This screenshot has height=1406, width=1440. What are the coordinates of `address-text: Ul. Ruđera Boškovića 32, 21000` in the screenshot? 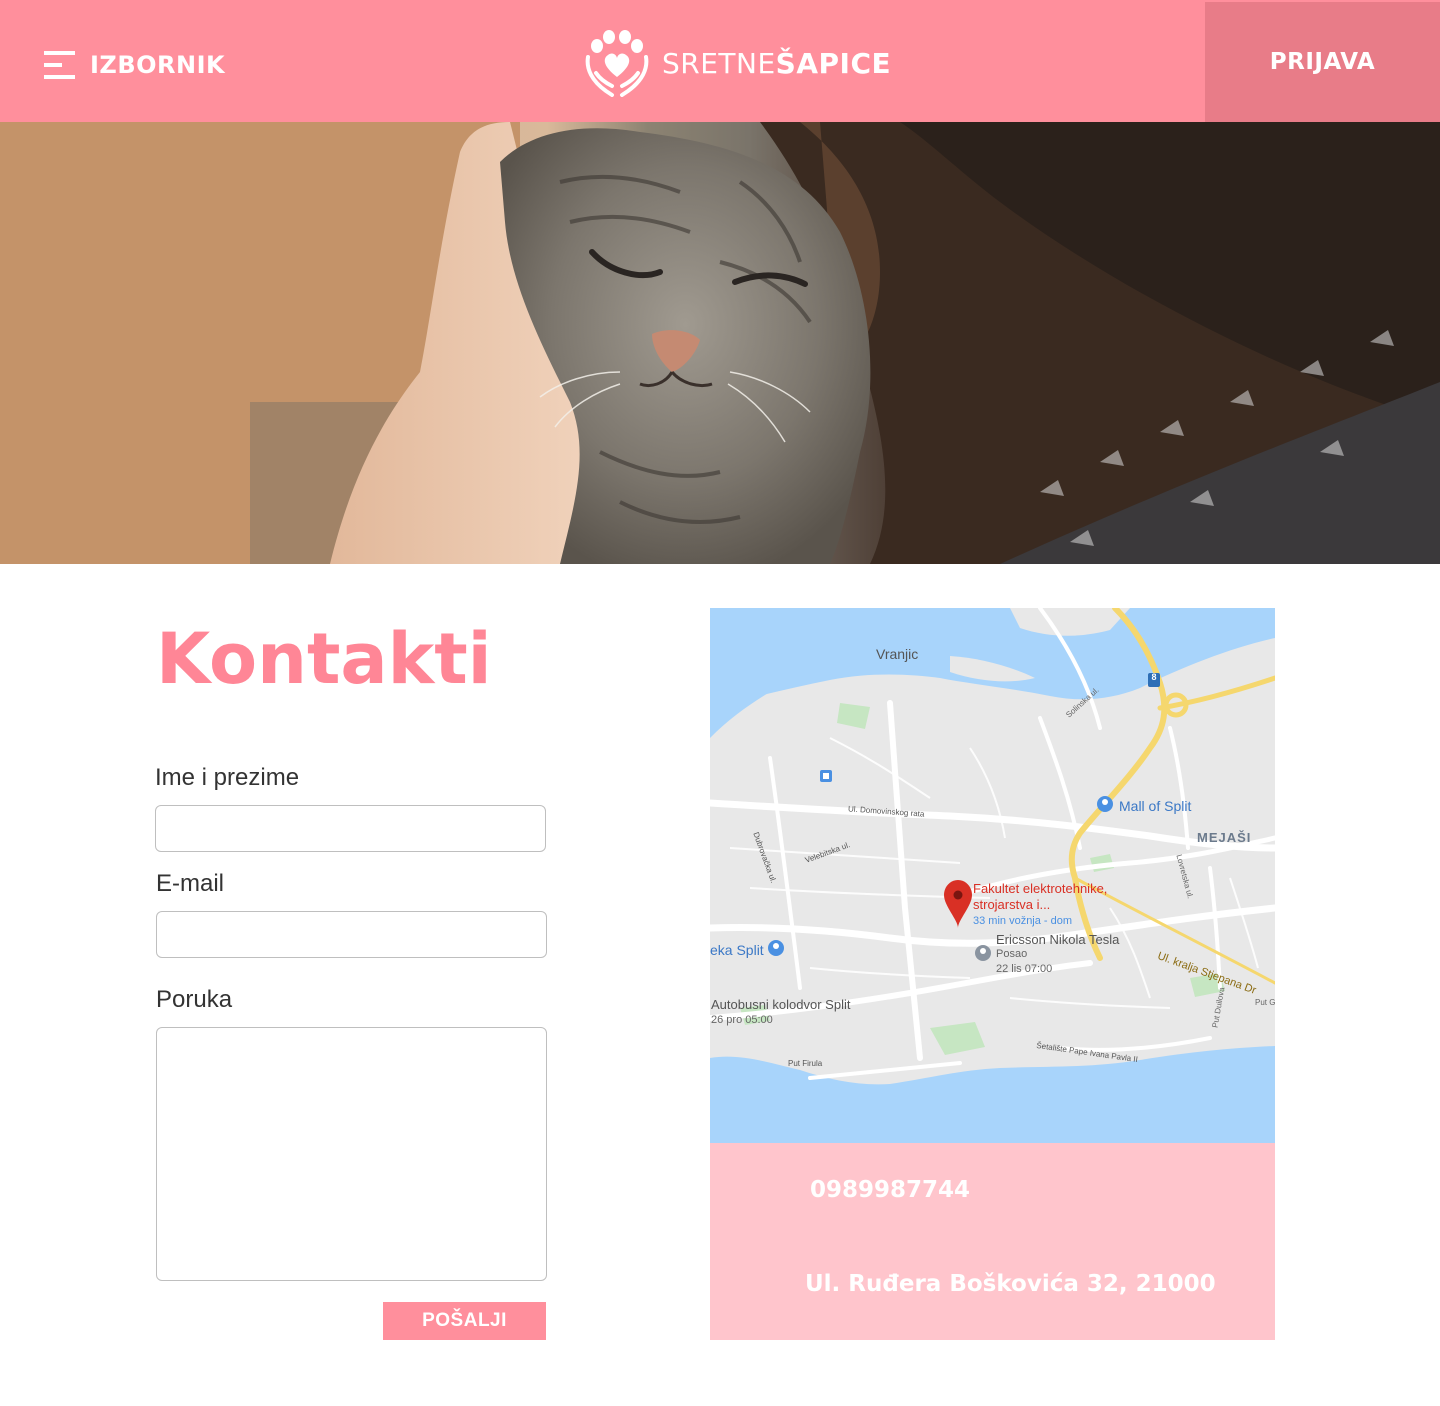 It's located at (1010, 1284).